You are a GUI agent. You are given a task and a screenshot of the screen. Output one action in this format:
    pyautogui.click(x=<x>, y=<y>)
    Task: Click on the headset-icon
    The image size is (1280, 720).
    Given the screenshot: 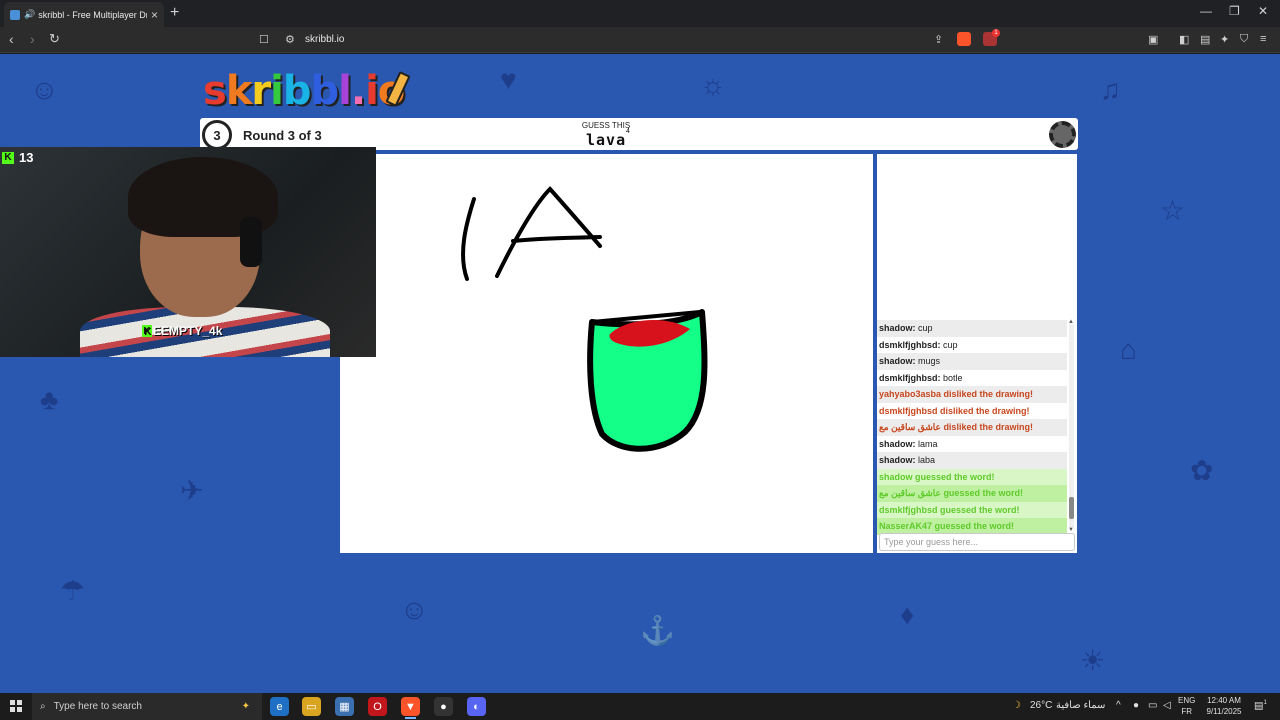 What is the action you would take?
    pyautogui.click(x=251, y=242)
    